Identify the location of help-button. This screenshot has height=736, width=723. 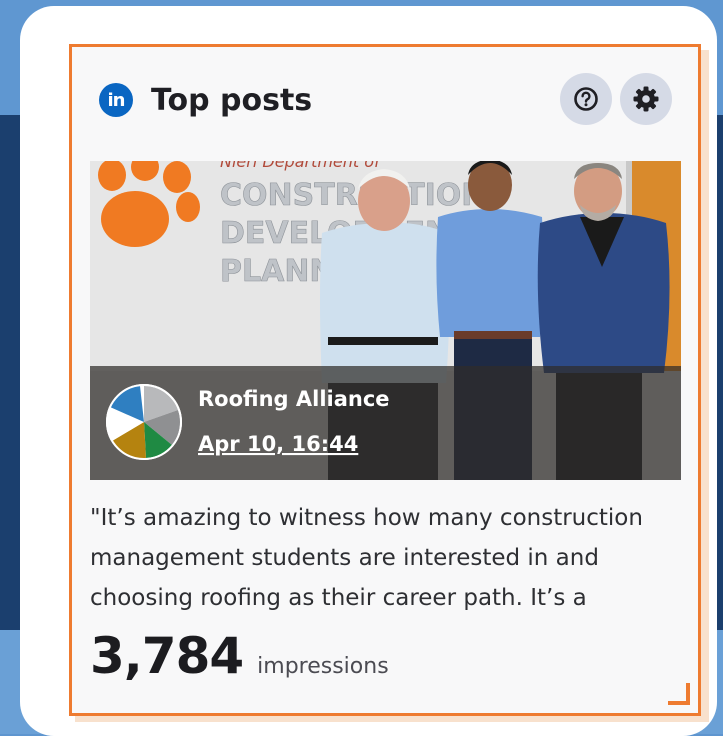
(586, 99).